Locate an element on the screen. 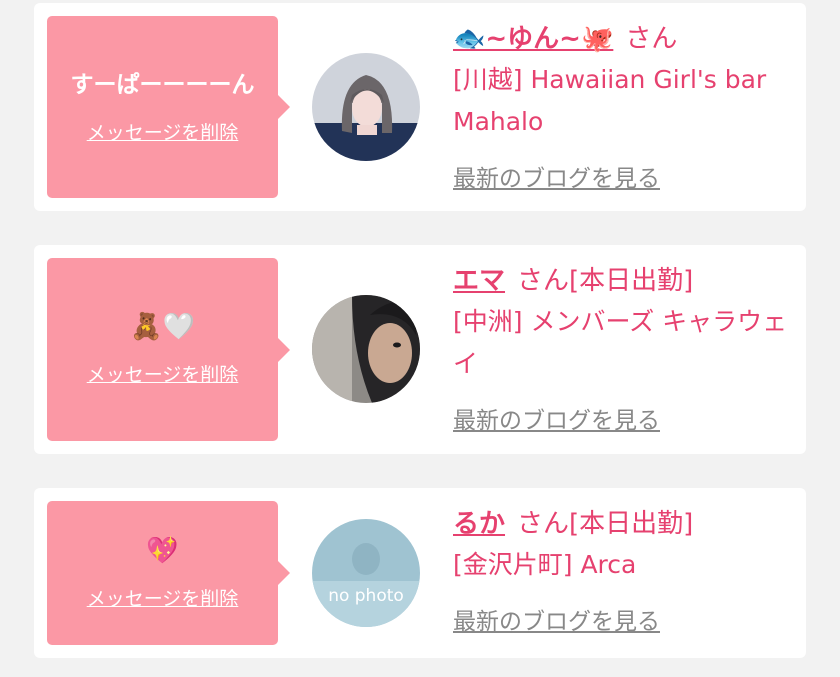 The width and height of the screenshot is (840, 677). cast-info: るか さん[本日出勤] [金沢片町] Arca 最新のブログを見る is located at coordinates (623, 570).